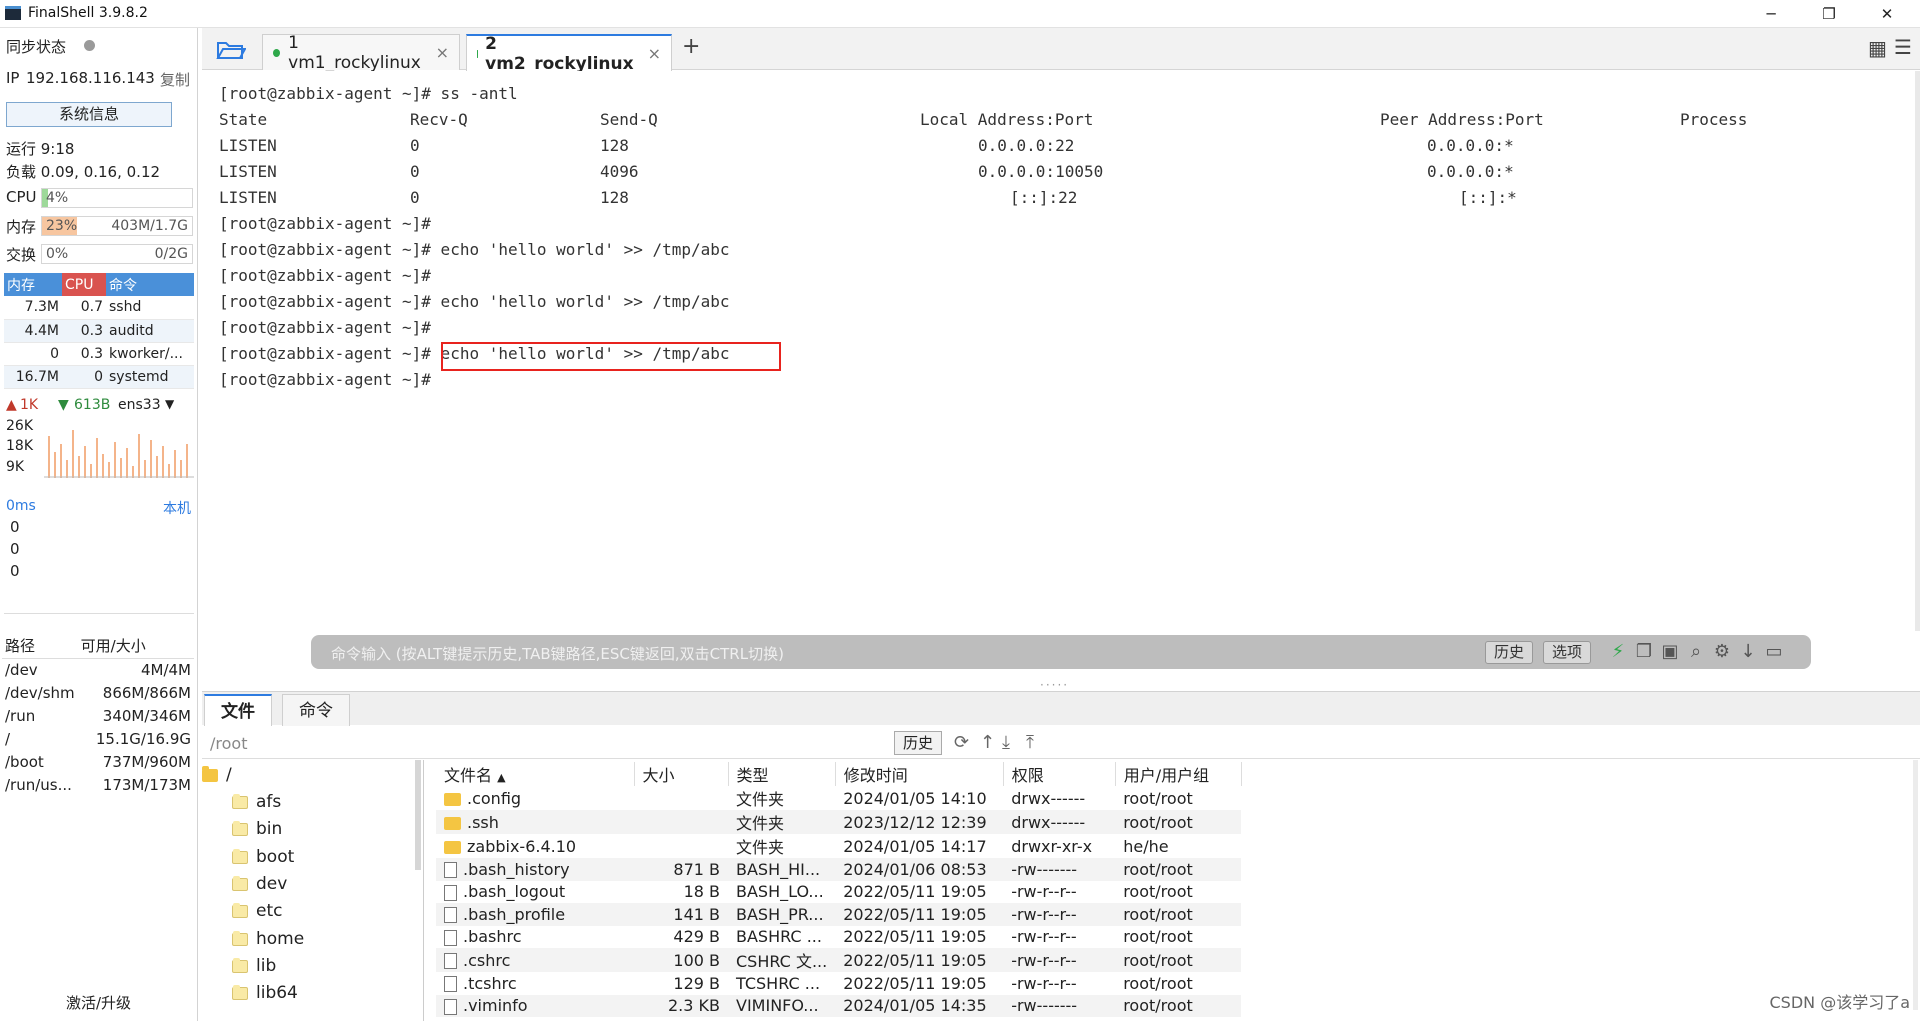 The height and width of the screenshot is (1021, 1920). I want to click on add-tab-icon: +, so click(691, 46).